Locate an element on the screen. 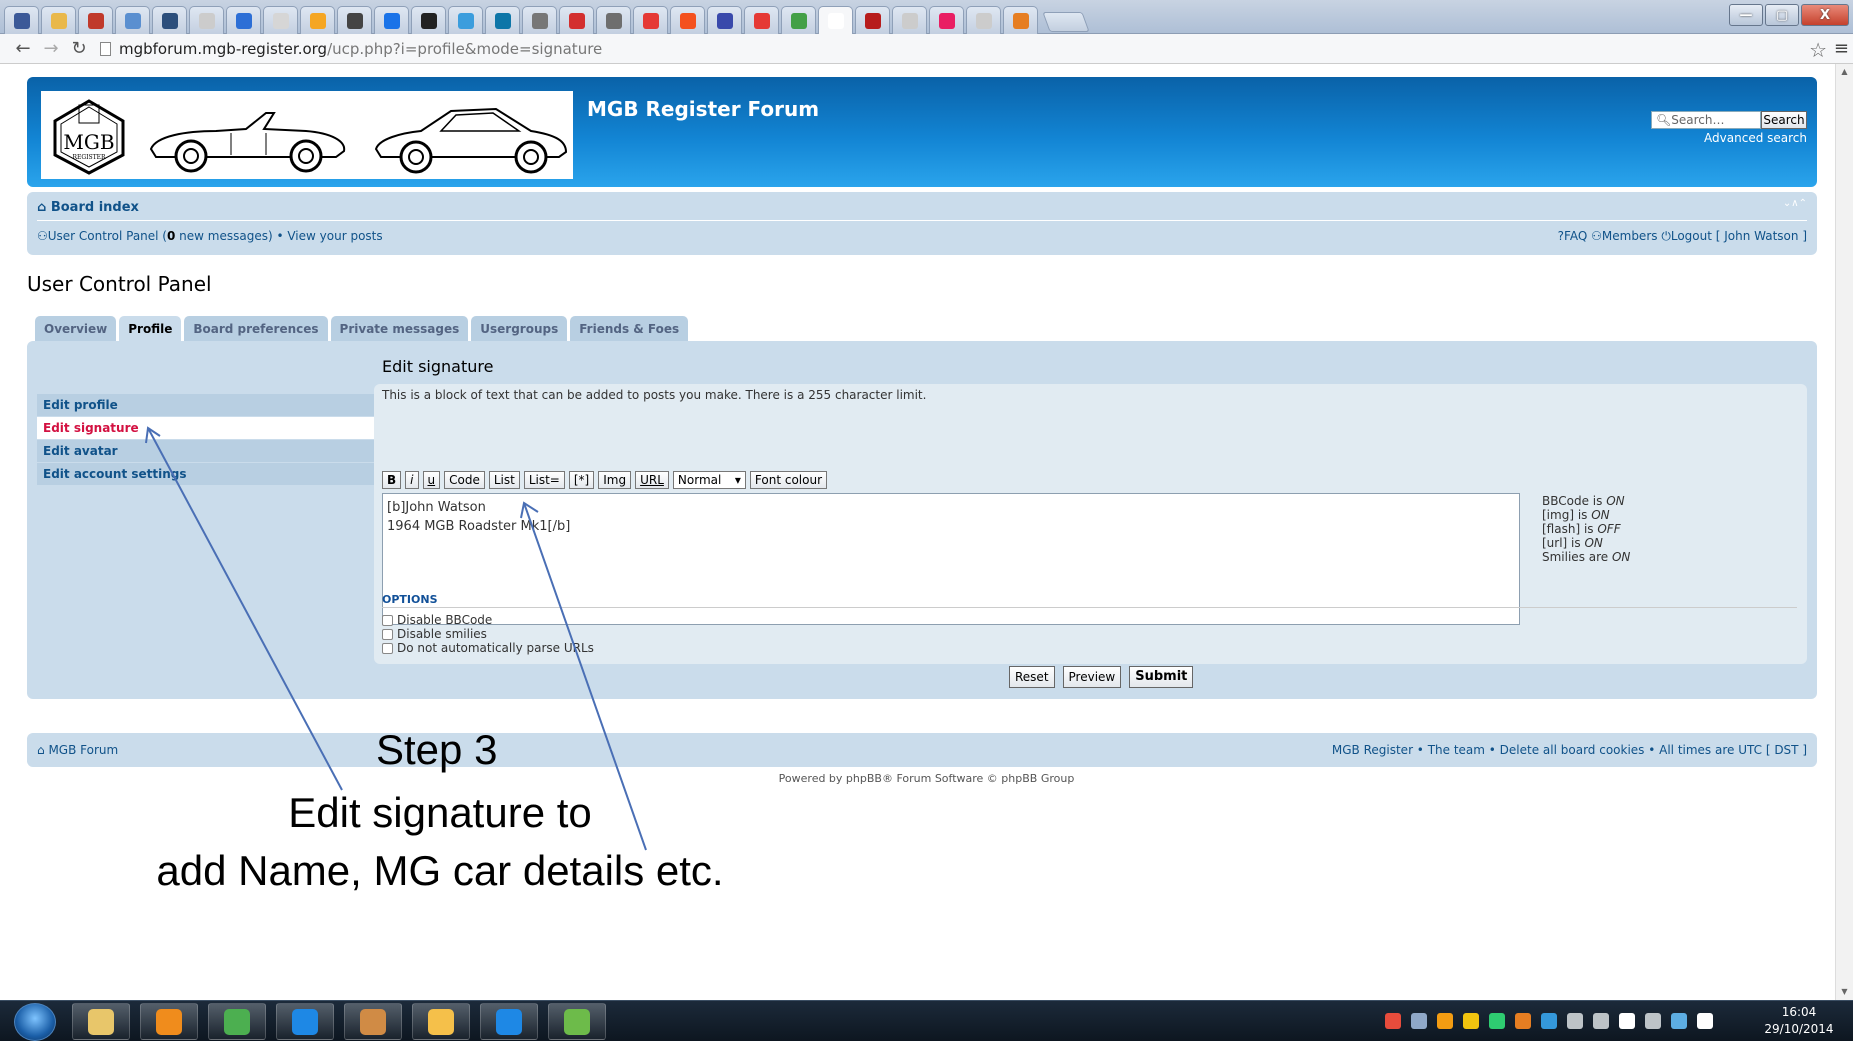  option-disable-smilies: Disable smilies is located at coordinates (434, 634).